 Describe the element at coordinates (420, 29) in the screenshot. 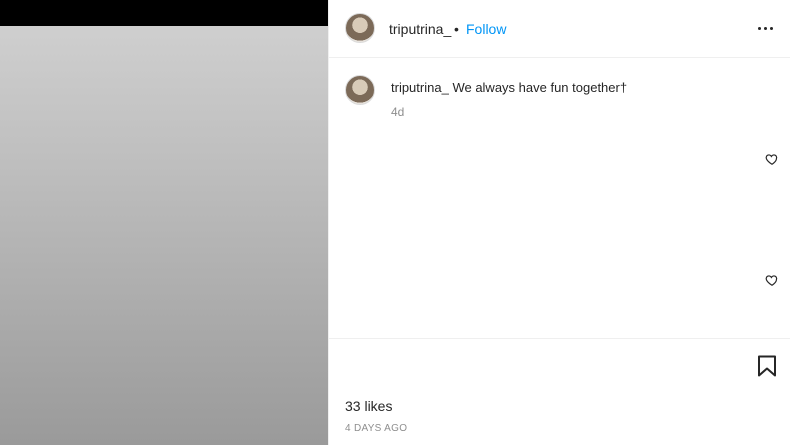

I see `author-username: triputrina_` at that location.